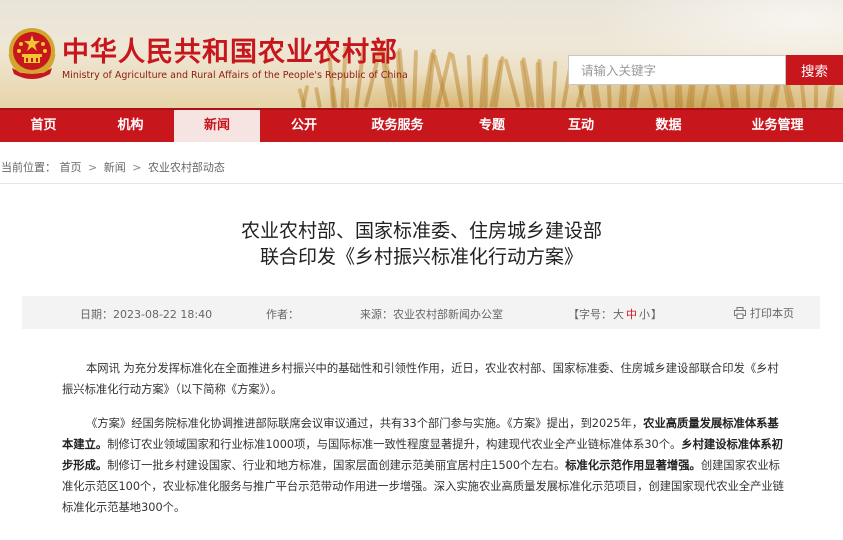 The image size is (843, 540). Describe the element at coordinates (376, 314) in the screenshot. I see `meta-source-label: 来源：` at that location.